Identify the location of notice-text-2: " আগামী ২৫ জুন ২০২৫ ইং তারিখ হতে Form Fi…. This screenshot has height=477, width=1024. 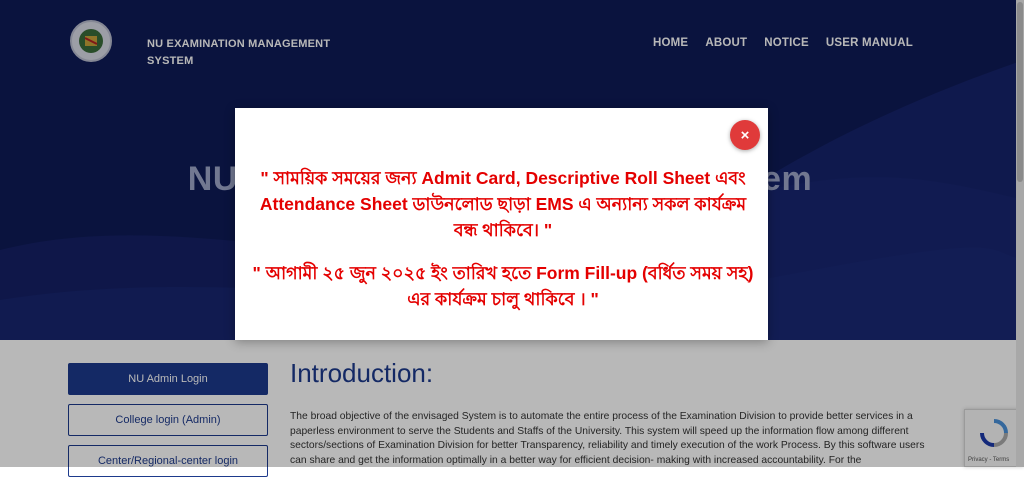
(503, 286).